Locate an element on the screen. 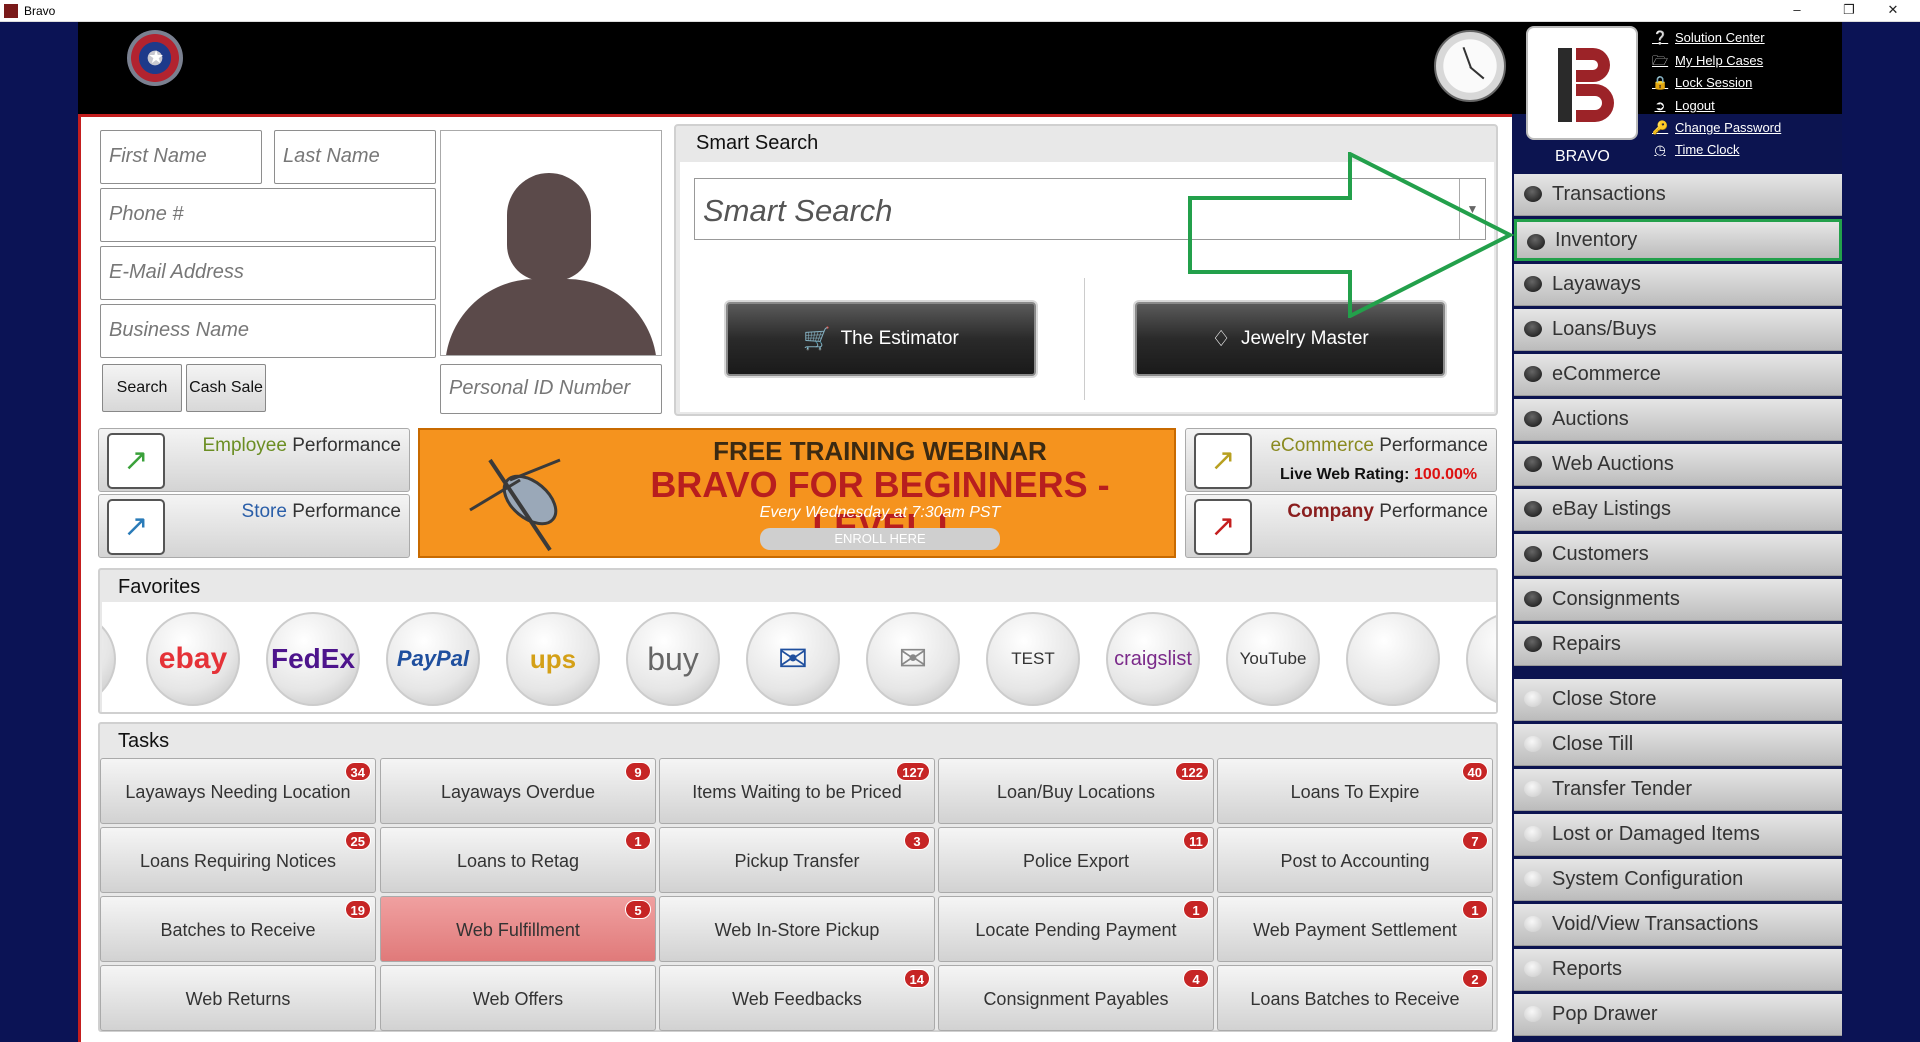  time-clock-link: ◷ Time Clock is located at coordinates (1695, 149).